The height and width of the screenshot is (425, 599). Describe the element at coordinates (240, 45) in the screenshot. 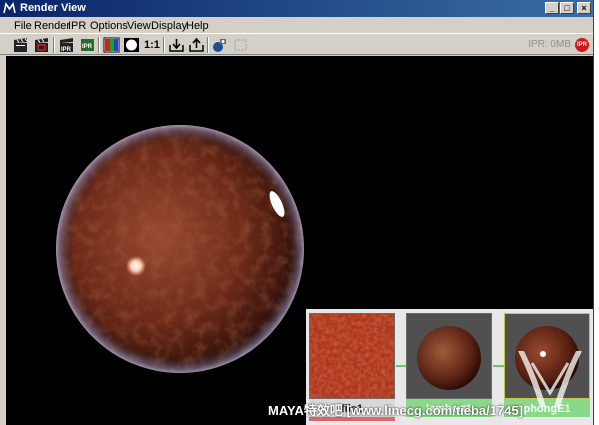

I see `region-select-icon` at that location.